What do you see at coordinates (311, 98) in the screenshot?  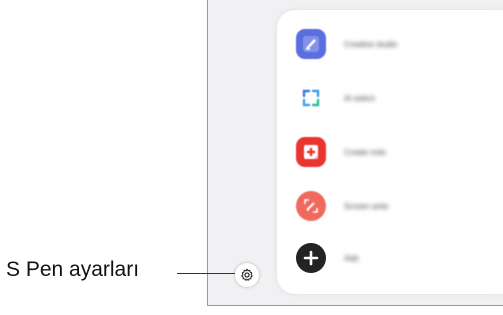 I see `ai-select-icon` at bounding box center [311, 98].